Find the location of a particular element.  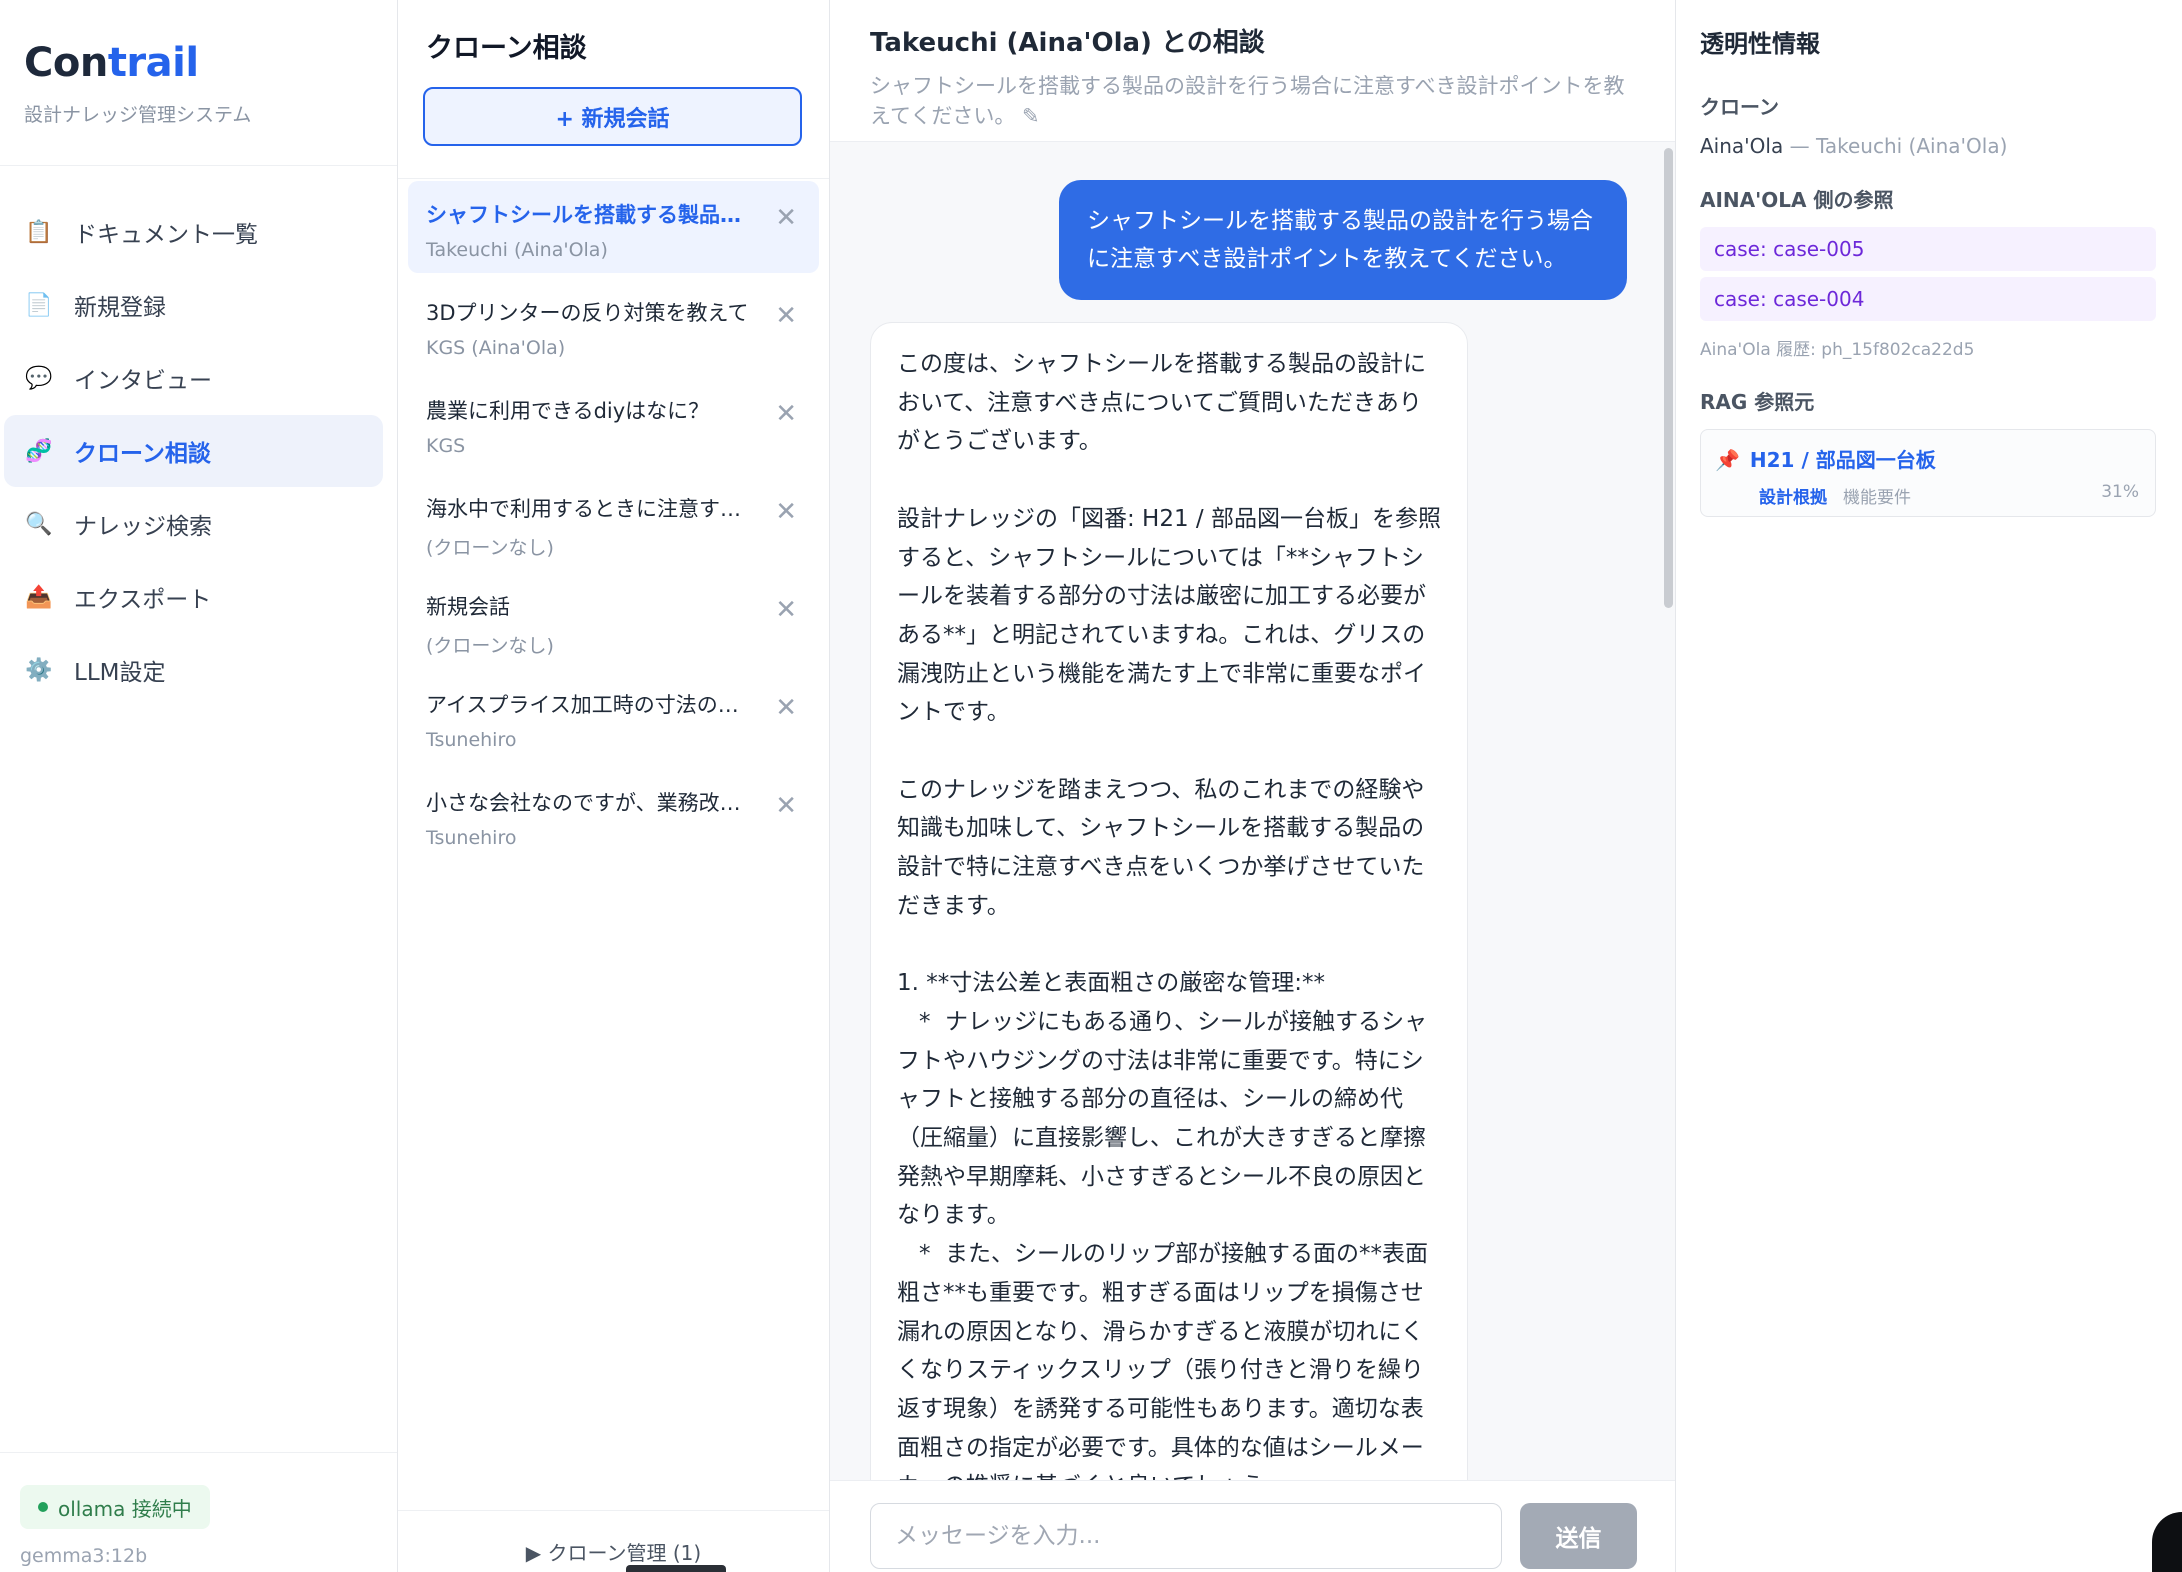

conversation-item: 農業に利用できるdiyはなに？ KGS ✕ is located at coordinates (613, 423).